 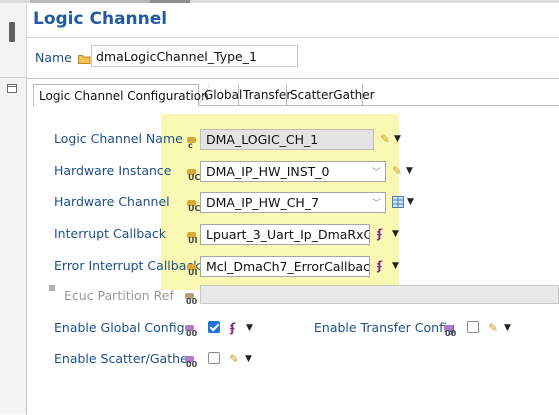 I want to click on reference-type-icon: 00, so click(x=191, y=299).